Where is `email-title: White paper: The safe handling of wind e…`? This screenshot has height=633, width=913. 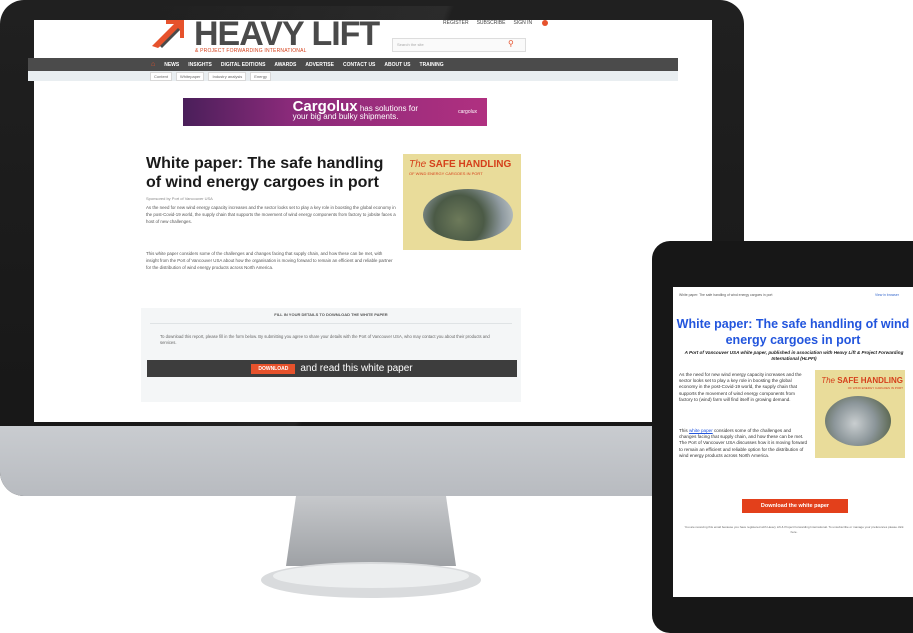 email-title: White paper: The safe handling of wind e… is located at coordinates (793, 332).